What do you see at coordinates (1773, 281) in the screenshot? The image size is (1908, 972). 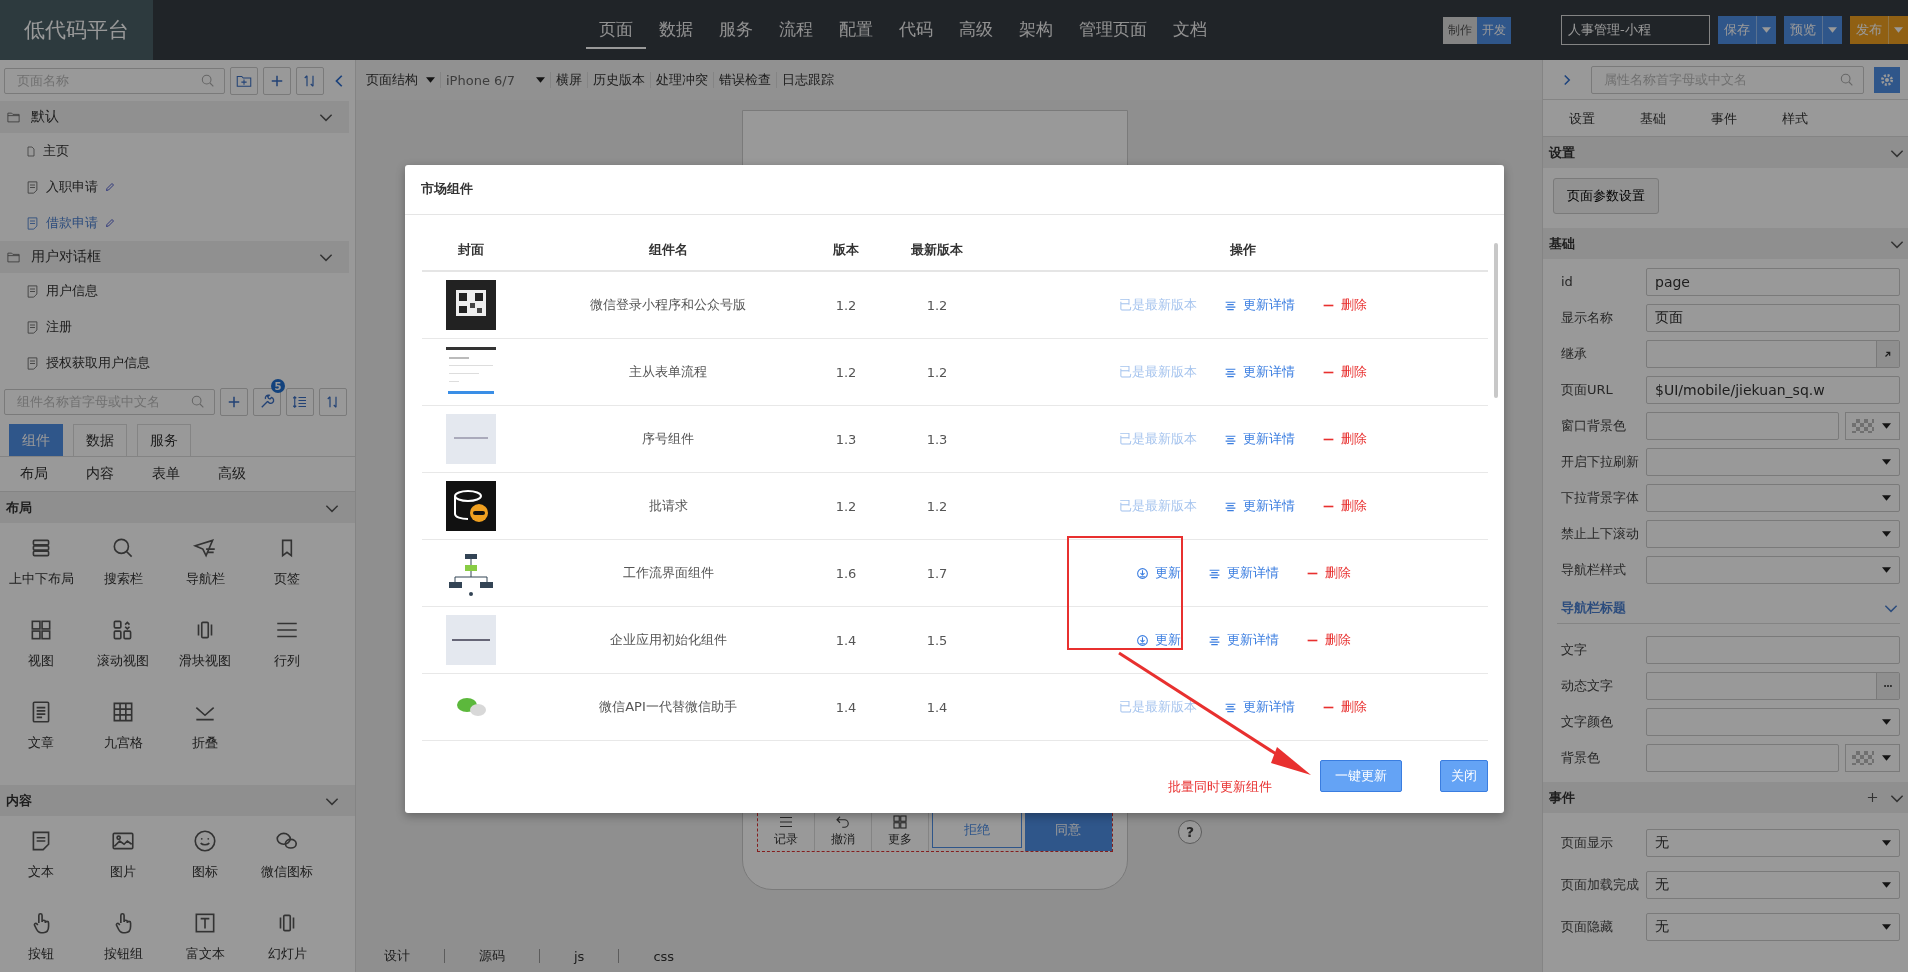 I see `text-field: page` at bounding box center [1773, 281].